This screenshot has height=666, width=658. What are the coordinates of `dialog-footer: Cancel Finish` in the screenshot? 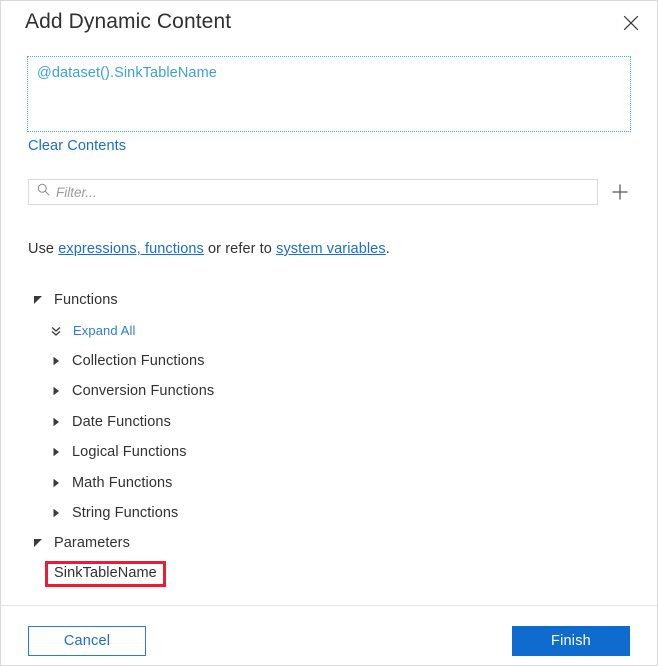 It's located at (329, 635).